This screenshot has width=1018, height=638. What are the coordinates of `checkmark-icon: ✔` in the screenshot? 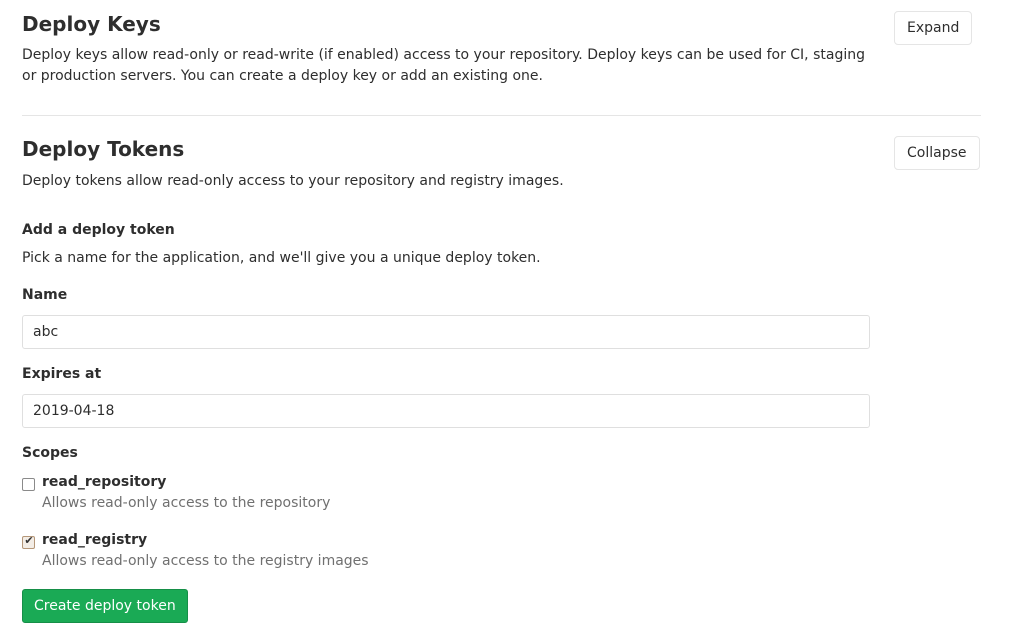 It's located at (29, 540).